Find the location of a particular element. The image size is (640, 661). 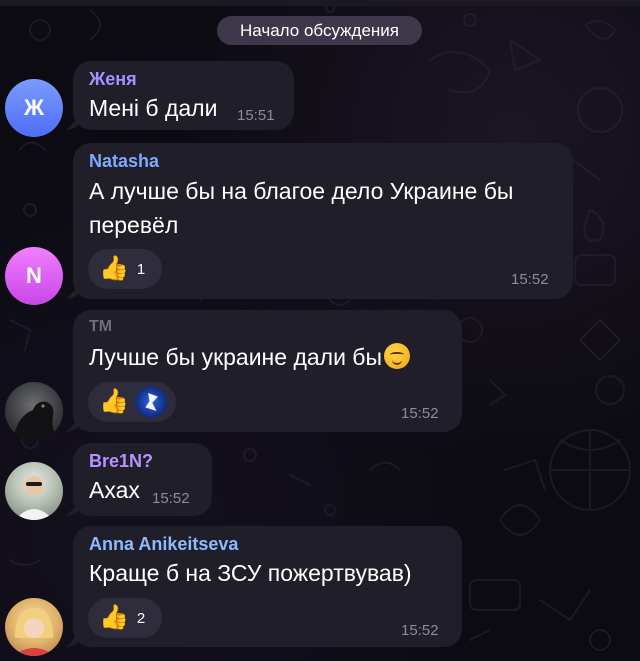

sender-name: Natasha is located at coordinates (124, 161).